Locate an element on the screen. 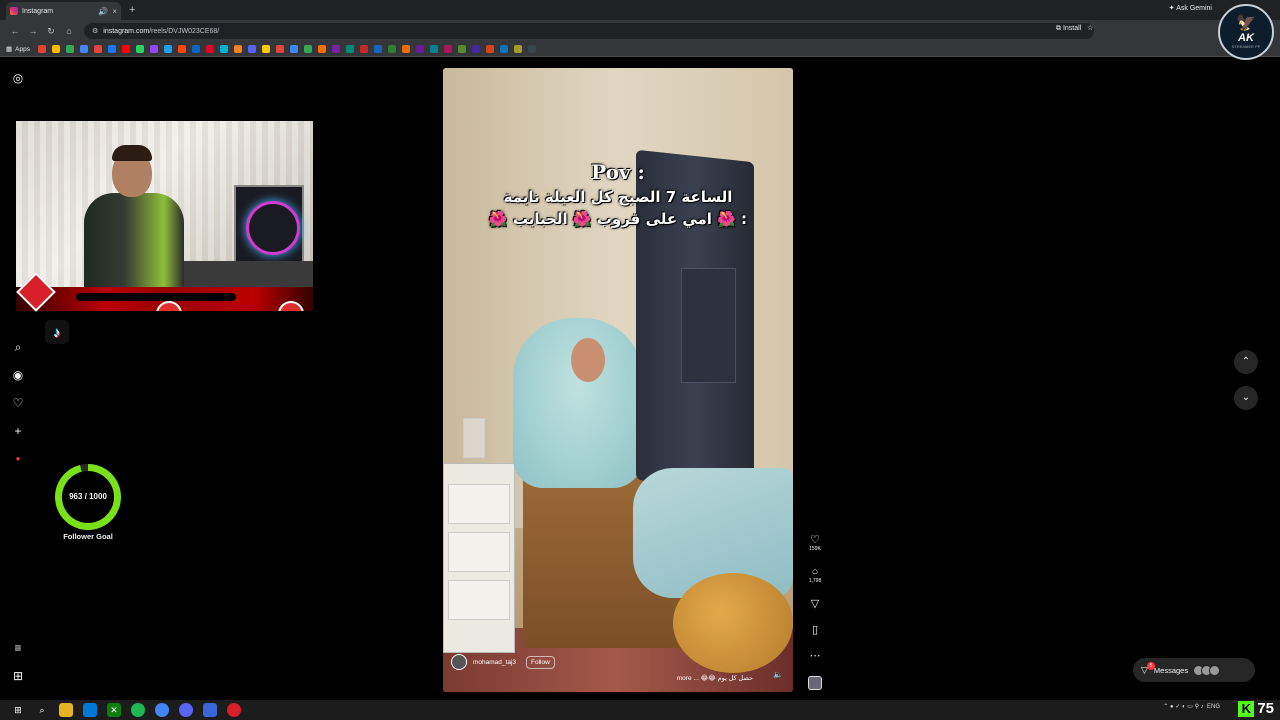  comment-icon: ○ is located at coordinates (815, 572).